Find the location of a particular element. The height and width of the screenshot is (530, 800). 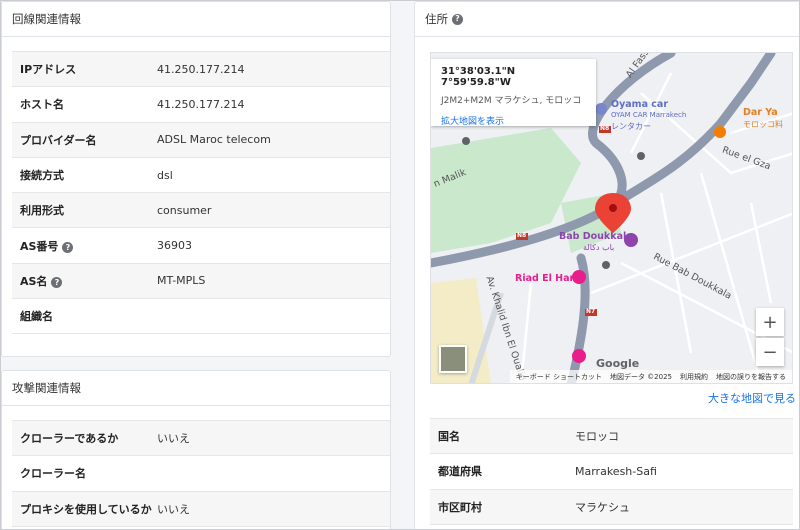

row-key-label: 国名 is located at coordinates (449, 437).